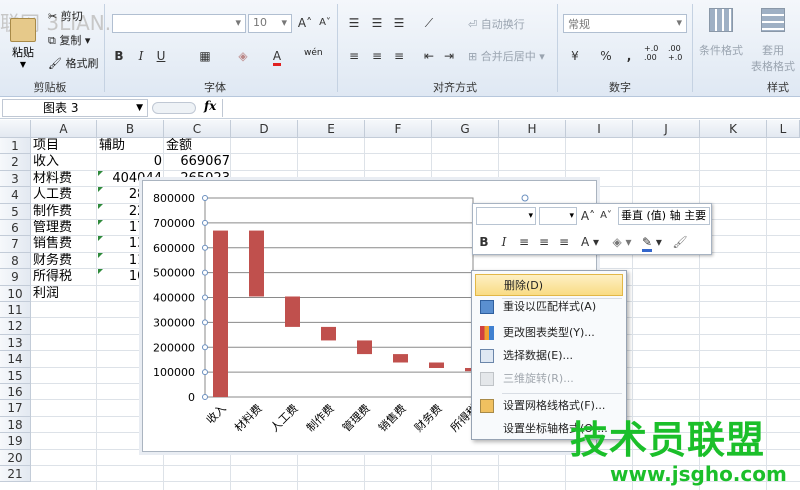  Describe the element at coordinates (544, 242) in the screenshot. I see `mini-align-center-icon: ≡` at that location.